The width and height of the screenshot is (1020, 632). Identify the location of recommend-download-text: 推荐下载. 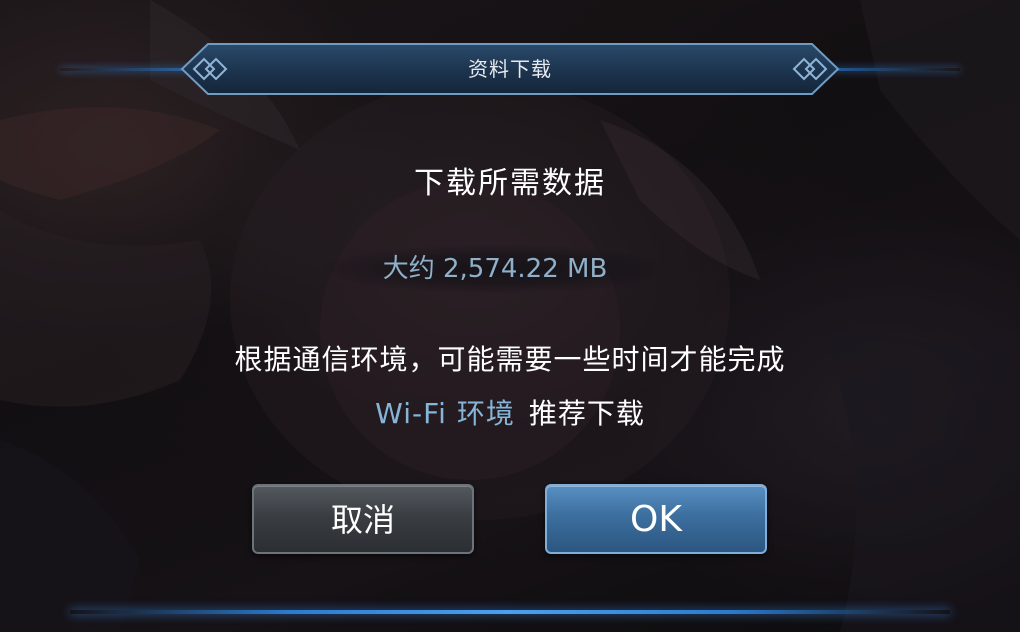
(586, 413).